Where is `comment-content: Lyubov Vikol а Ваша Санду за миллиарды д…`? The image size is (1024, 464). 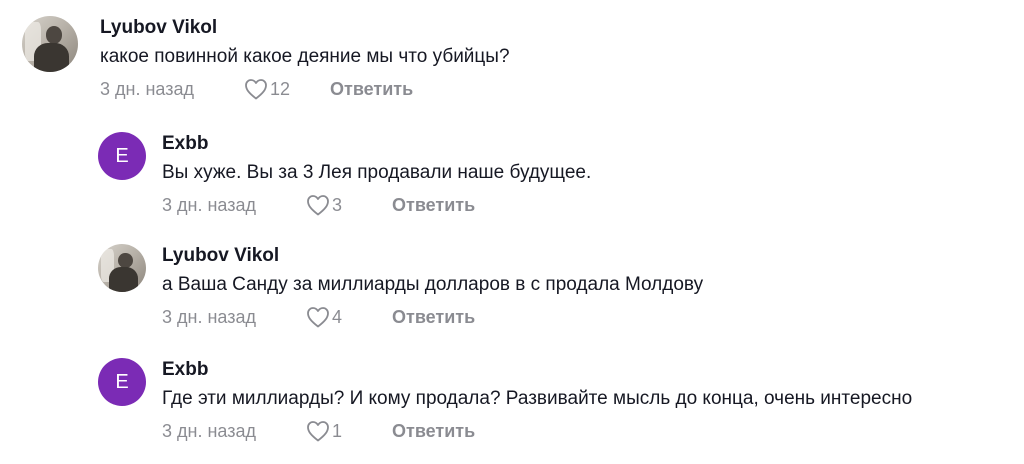 comment-content: Lyubov Vikol а Ваша Санду за миллиарды д… is located at coordinates (432, 287).